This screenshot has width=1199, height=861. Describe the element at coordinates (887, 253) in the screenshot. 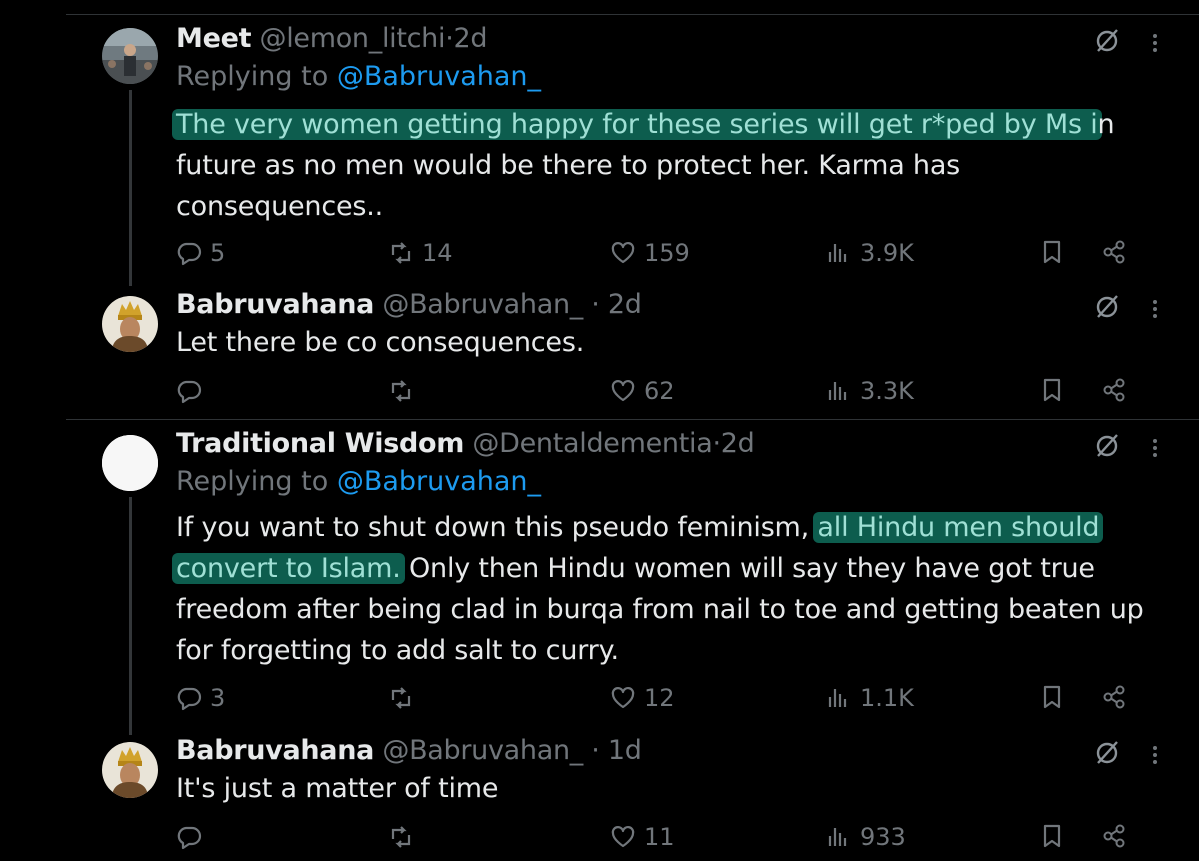

I see `view-count: 3.9K` at that location.